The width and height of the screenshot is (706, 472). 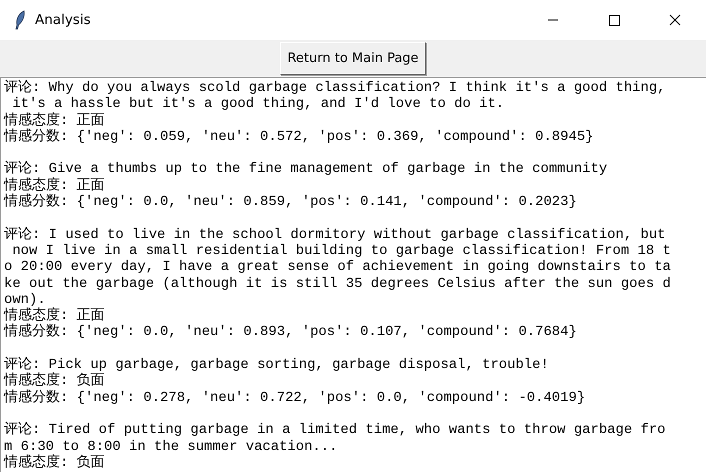 What do you see at coordinates (299, 137) in the screenshot?
I see `score-line: 情感分数: {'neg': 0.059, 'neu': 0.572, 'pos': 0.369, 'compound': 0.8945}` at bounding box center [299, 137].